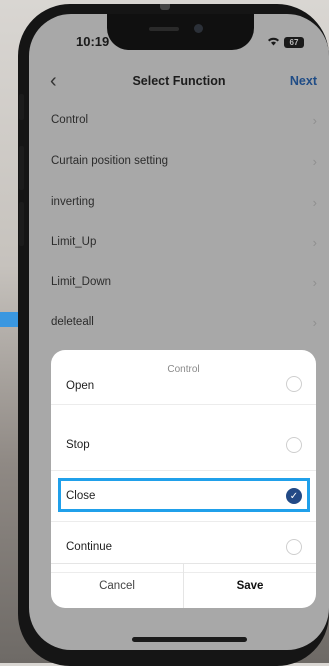 The height and width of the screenshot is (666, 329). What do you see at coordinates (184, 161) in the screenshot?
I see `list-item-curtain-position: Curtain position setting ›` at bounding box center [184, 161].